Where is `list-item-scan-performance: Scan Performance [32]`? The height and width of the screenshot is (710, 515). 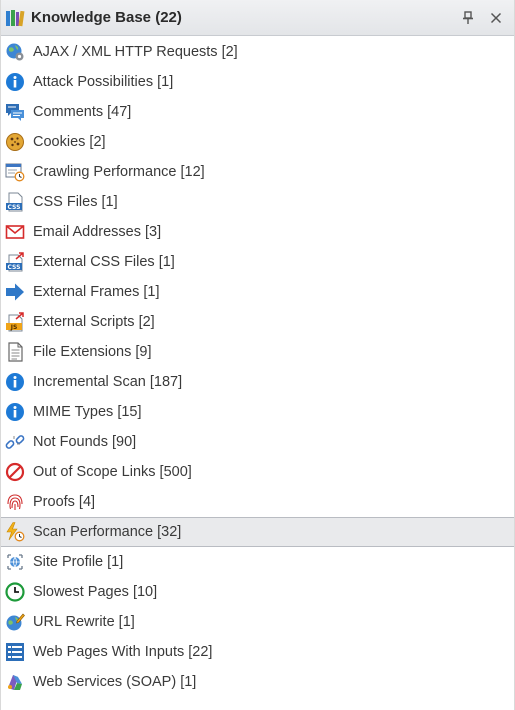 list-item-scan-performance: Scan Performance [32] is located at coordinates (257, 532).